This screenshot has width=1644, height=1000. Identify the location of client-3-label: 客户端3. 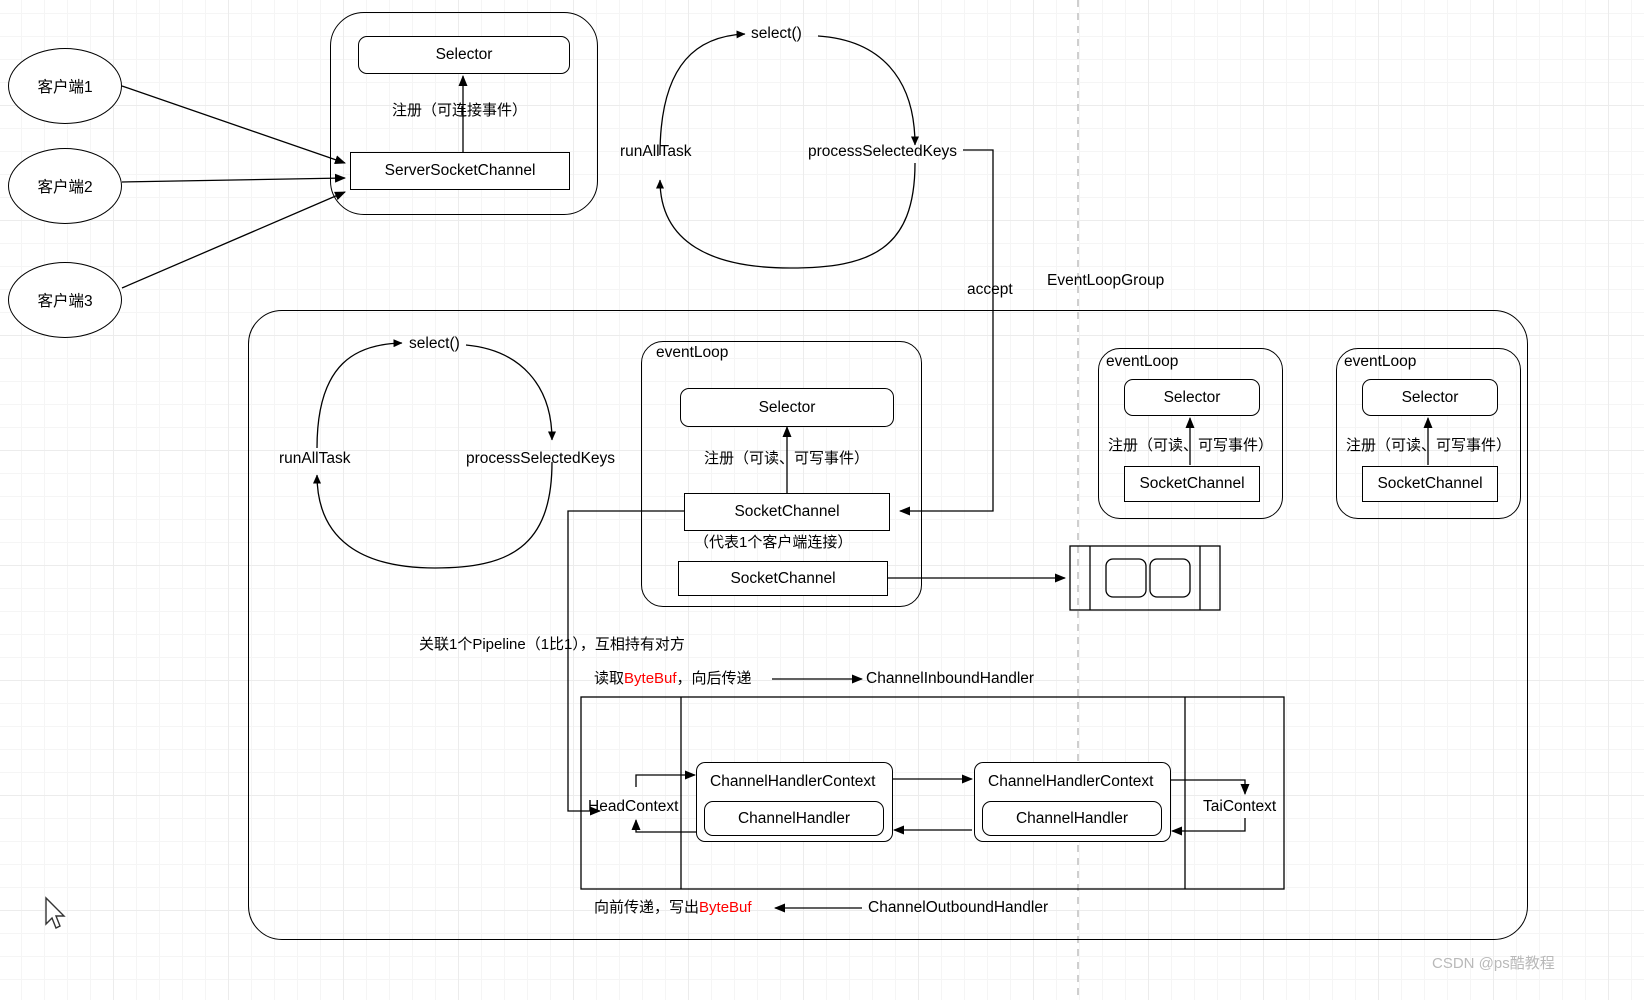
(65, 301).